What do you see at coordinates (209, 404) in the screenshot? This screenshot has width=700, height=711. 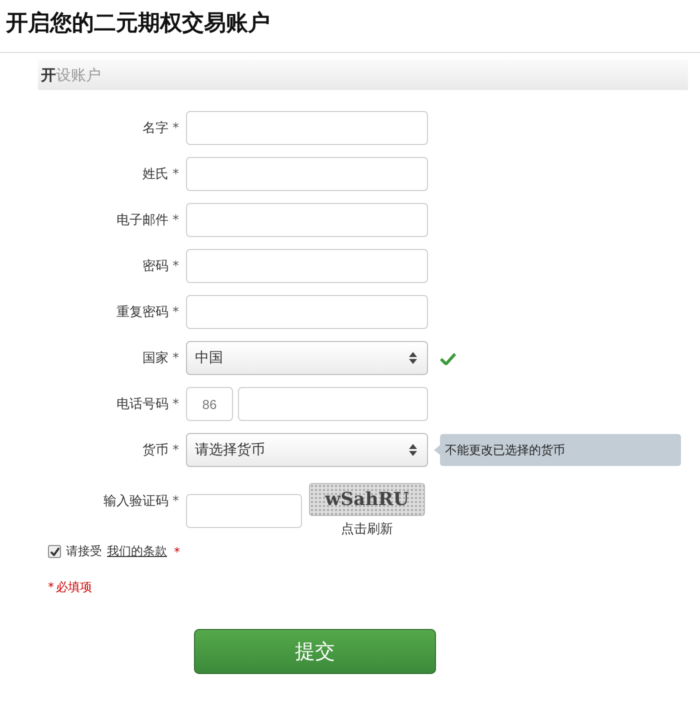 I see `country-code-field: 86` at bounding box center [209, 404].